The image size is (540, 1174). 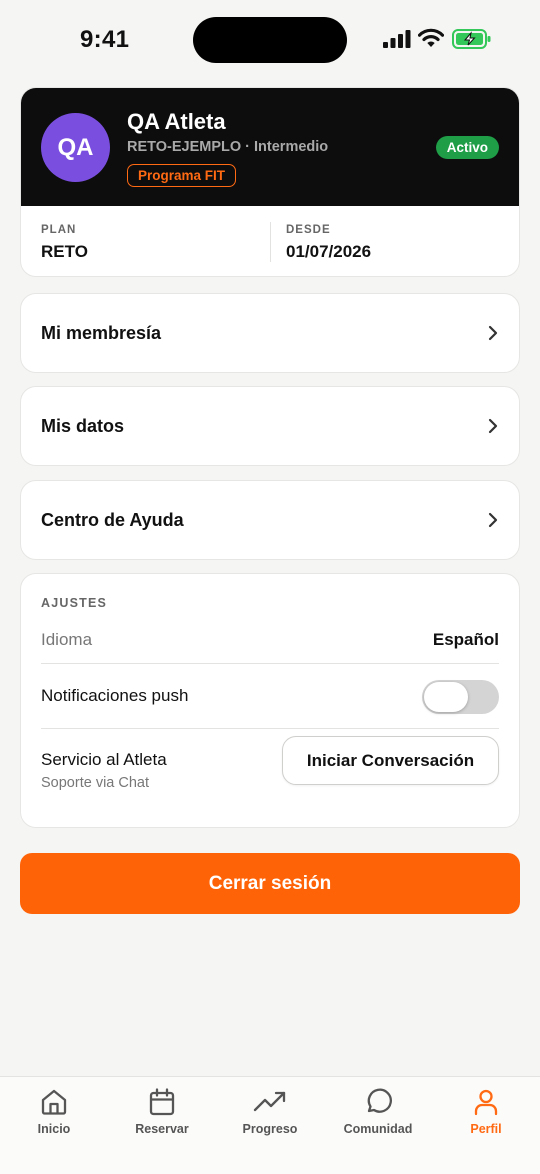 What do you see at coordinates (83, 425) in the screenshot?
I see `menu-item-label: Mis datos` at bounding box center [83, 425].